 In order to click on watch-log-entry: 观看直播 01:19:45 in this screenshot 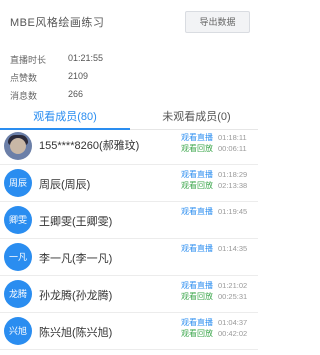, I will do `click(214, 211)`.